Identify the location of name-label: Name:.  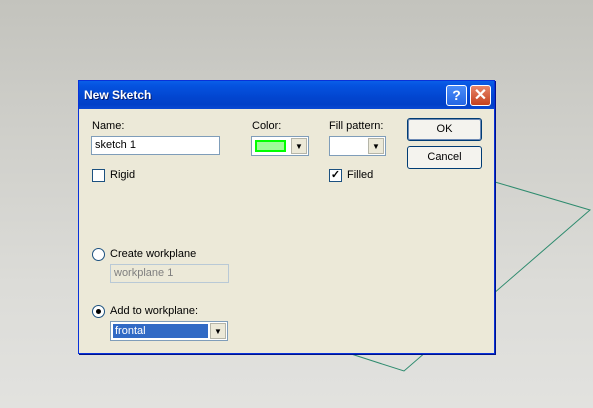
(108, 126).